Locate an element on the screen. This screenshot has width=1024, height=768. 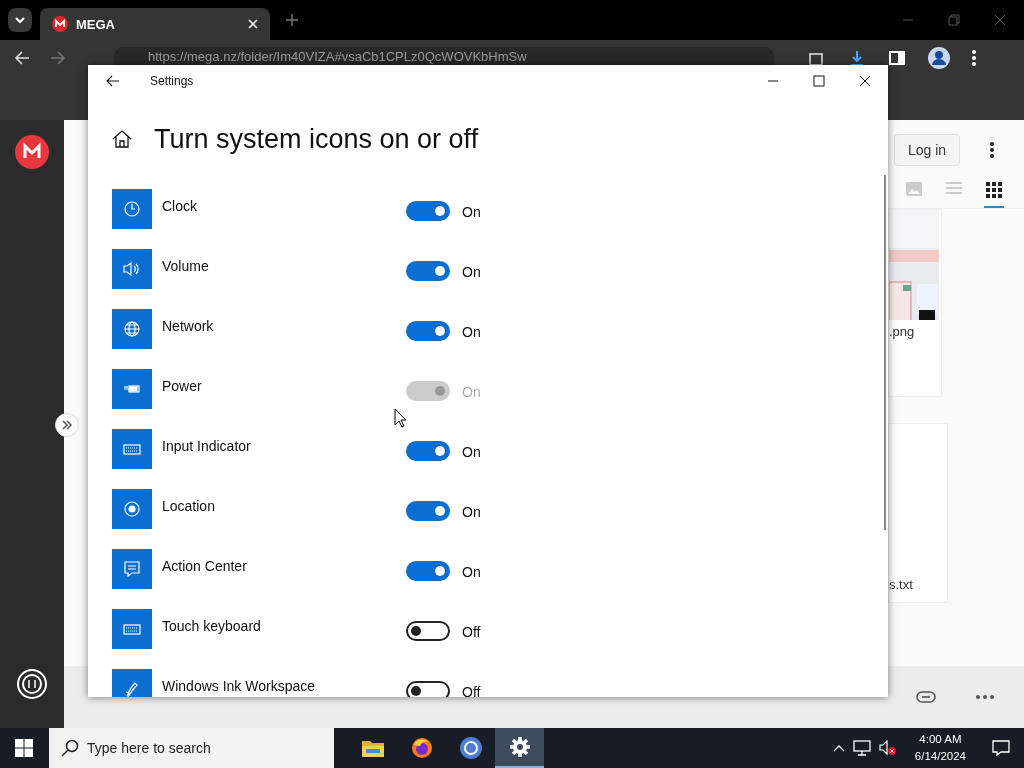
chevron-down-icon is located at coordinates (20, 20).